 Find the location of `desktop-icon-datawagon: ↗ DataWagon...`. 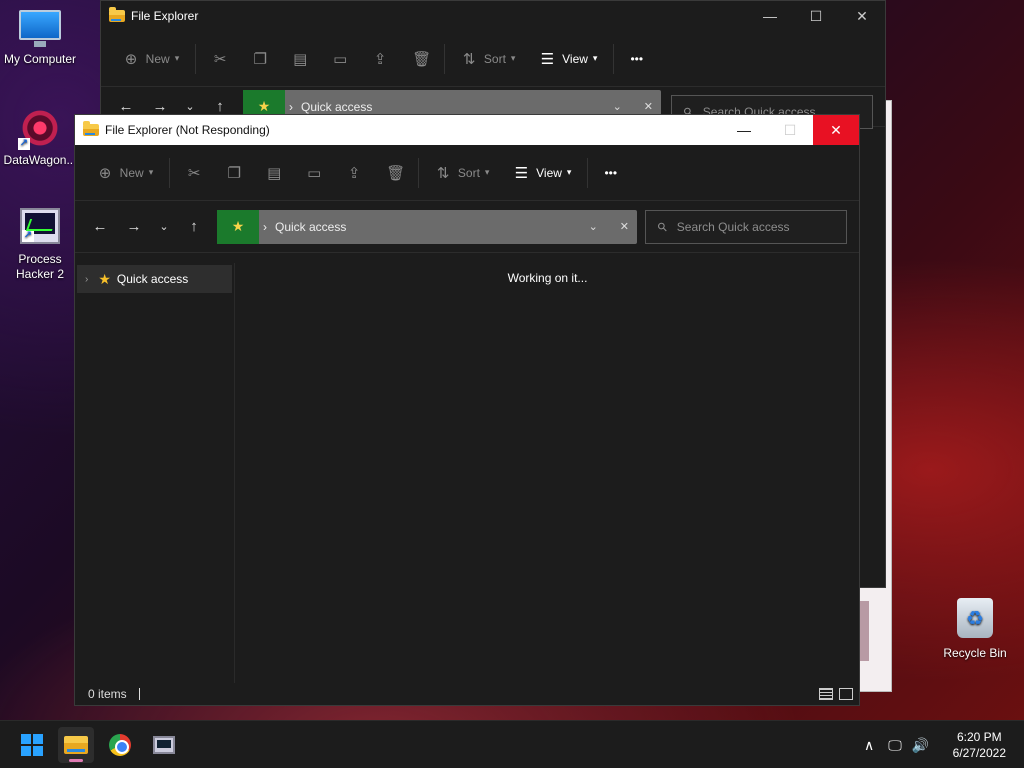

desktop-icon-datawagon: ↗ DataWagon... is located at coordinates (40, 137).